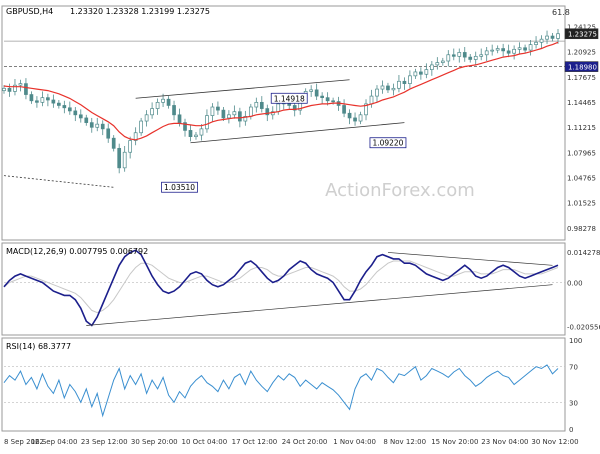 The width and height of the screenshot is (600, 454). I want to click on price-axis-tick: 0.98278, so click(581, 229).